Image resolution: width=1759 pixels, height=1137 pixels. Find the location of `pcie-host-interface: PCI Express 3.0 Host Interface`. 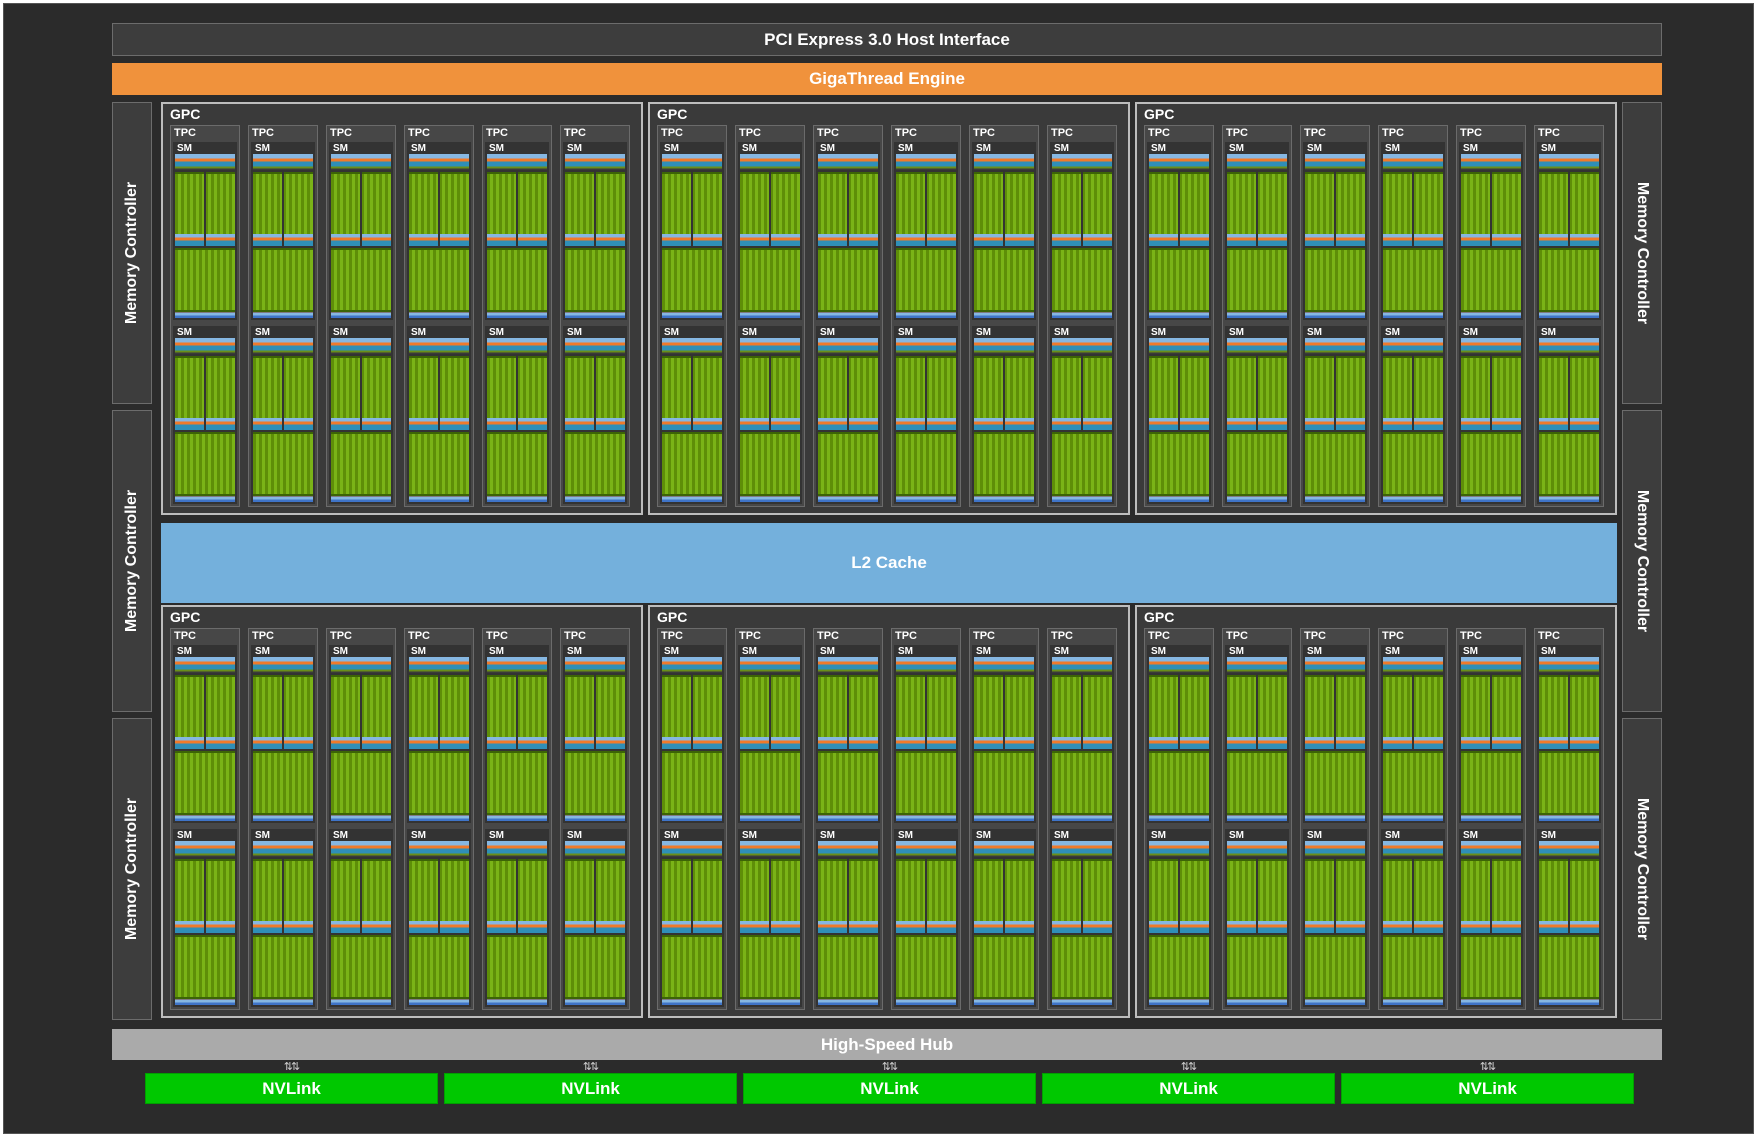

pcie-host-interface: PCI Express 3.0 Host Interface is located at coordinates (887, 39).